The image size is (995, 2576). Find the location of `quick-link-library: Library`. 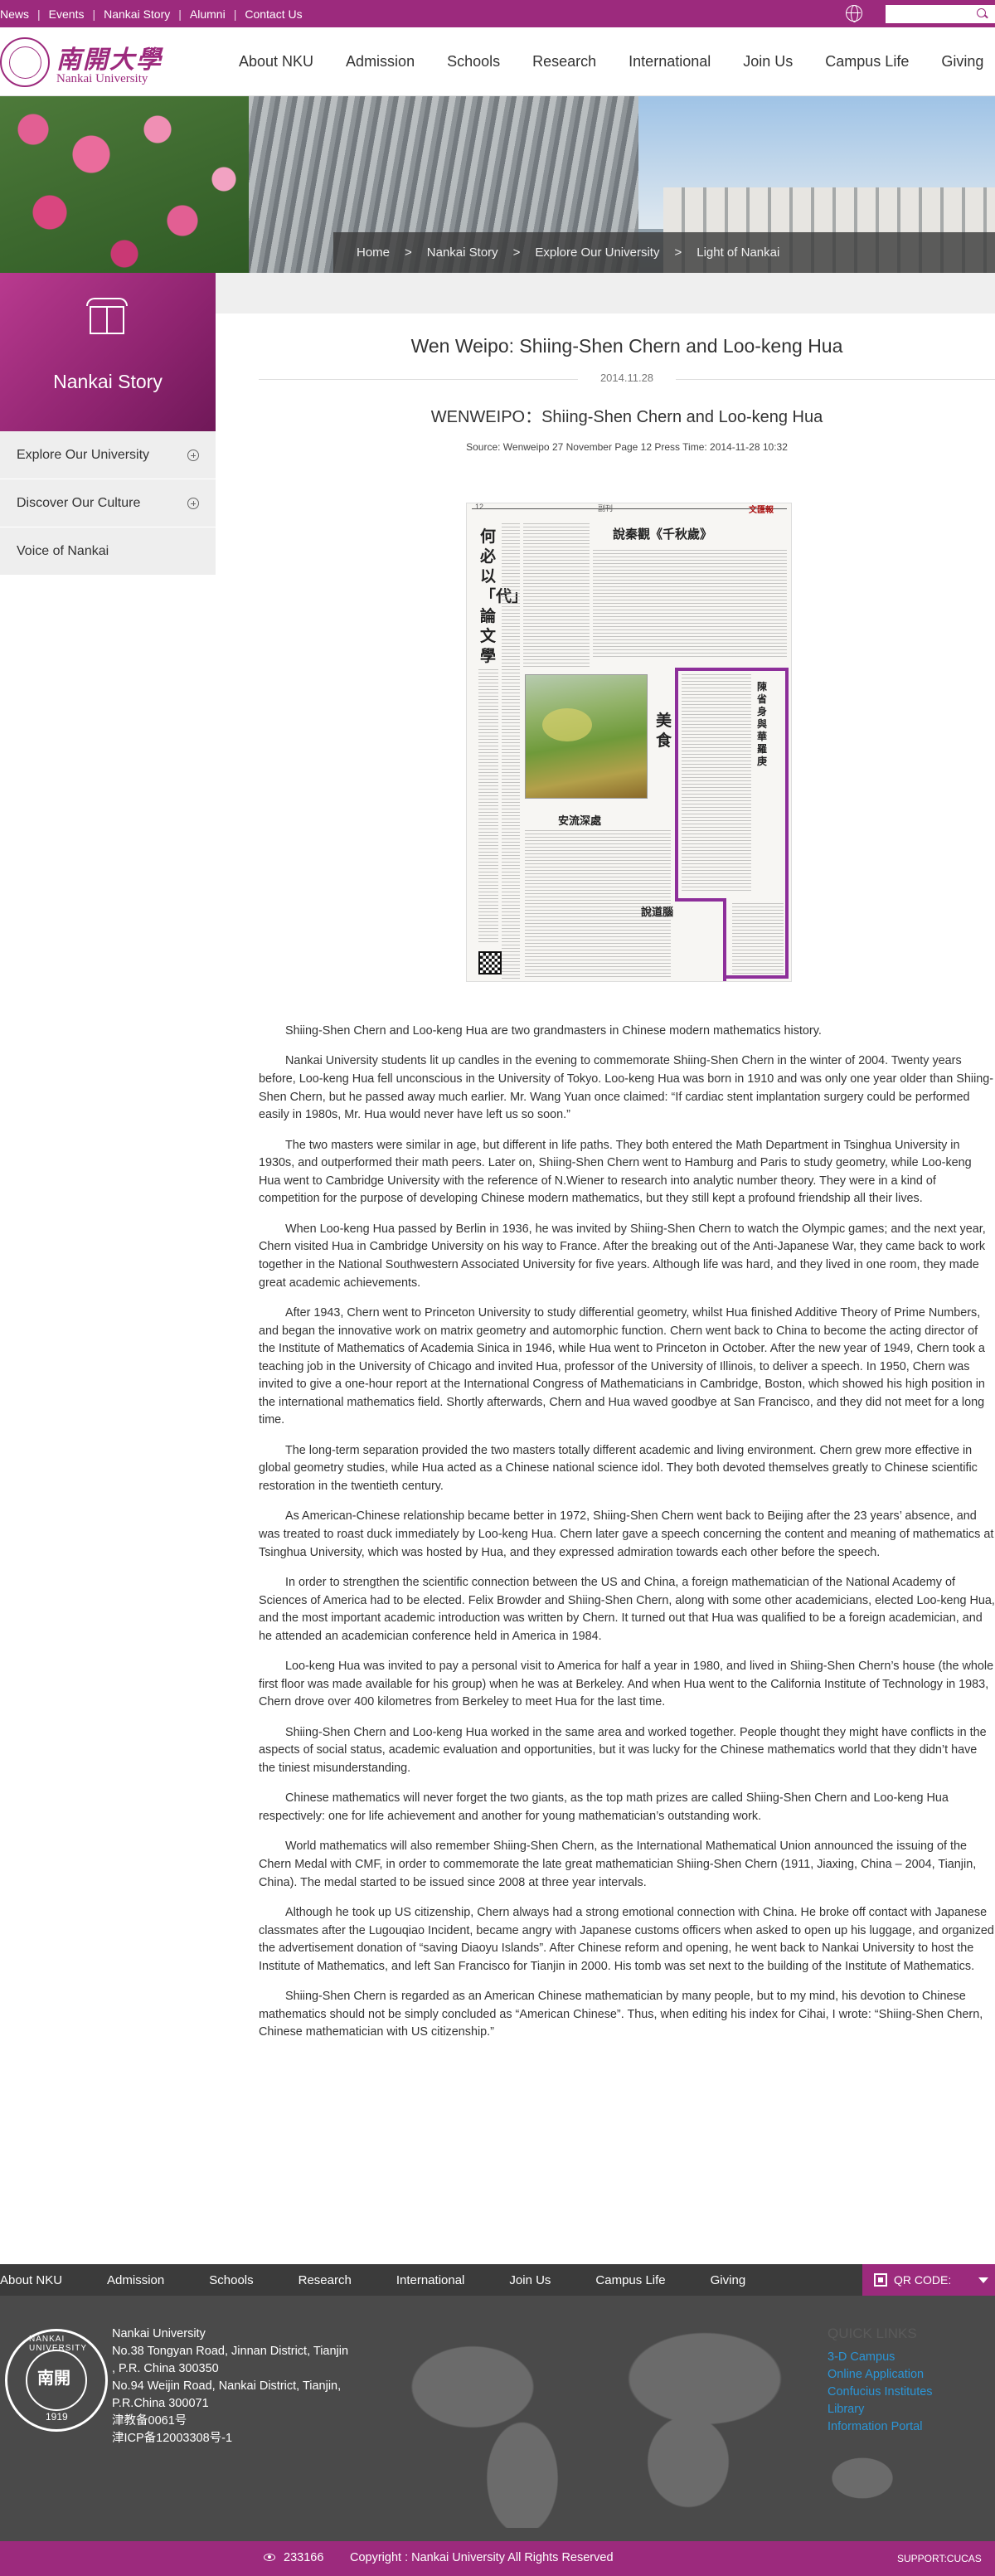

quick-link-library: Library is located at coordinates (880, 2410).